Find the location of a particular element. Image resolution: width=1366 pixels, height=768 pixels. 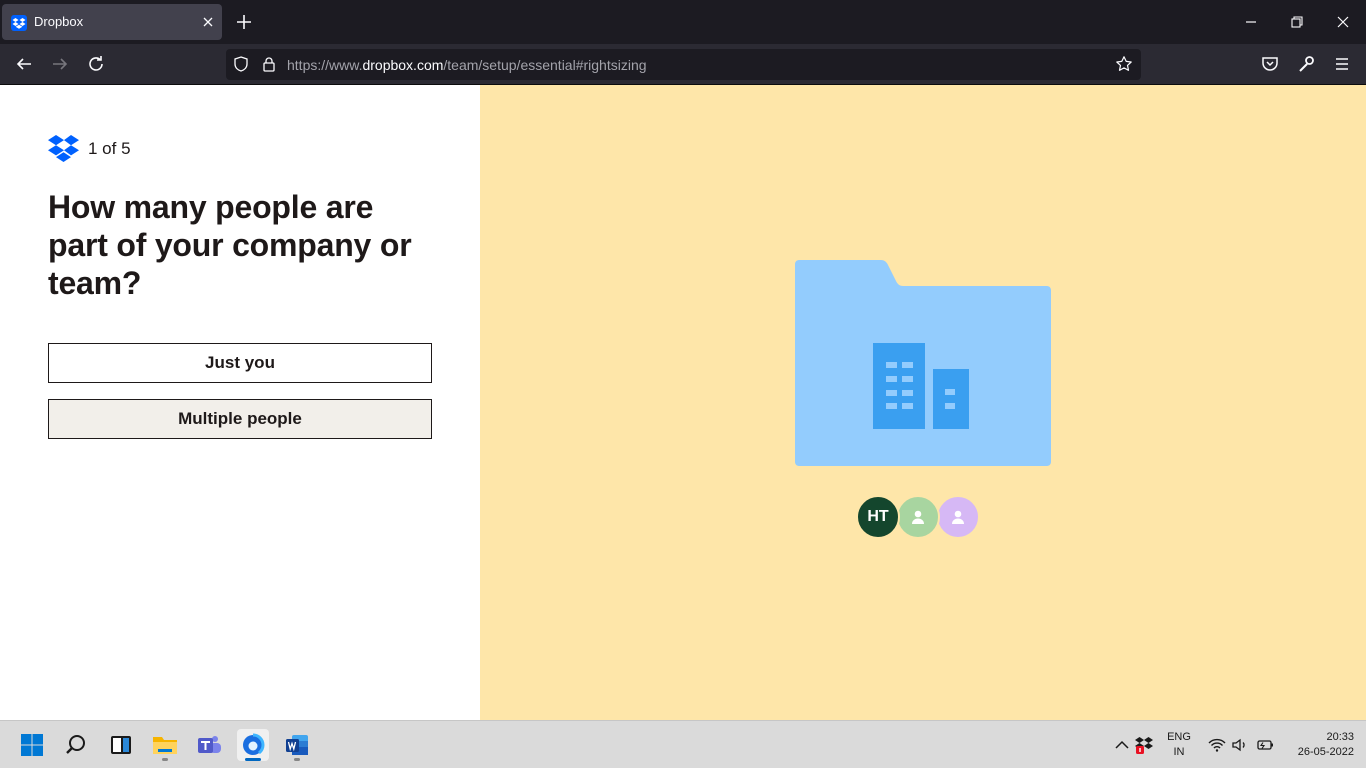

tab-strip: Dropbox is located at coordinates (683, 22).